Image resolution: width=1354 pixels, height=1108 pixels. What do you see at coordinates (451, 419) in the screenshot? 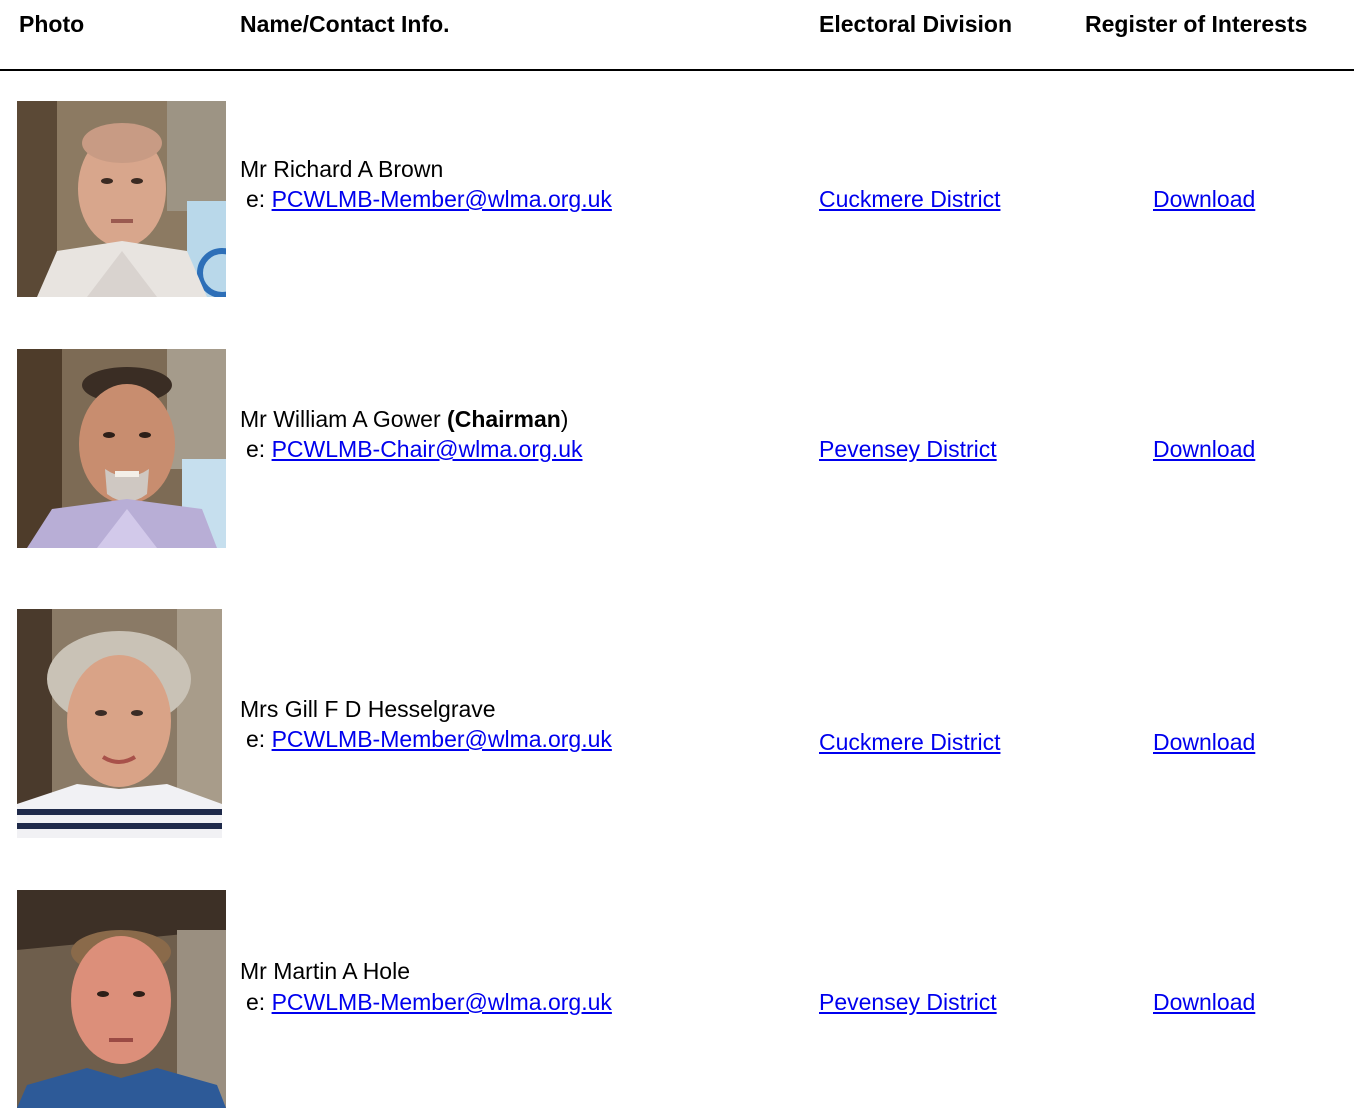
I see `member-role-open: (` at bounding box center [451, 419].